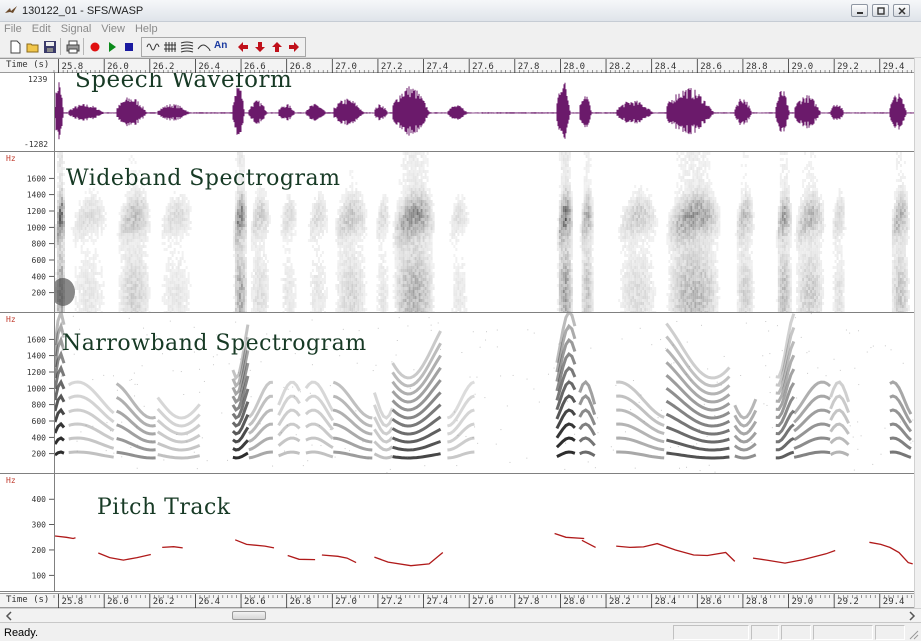  What do you see at coordinates (27, 532) in the screenshot?
I see `pitch-scale: Hz 400 300 200 100` at bounding box center [27, 532].